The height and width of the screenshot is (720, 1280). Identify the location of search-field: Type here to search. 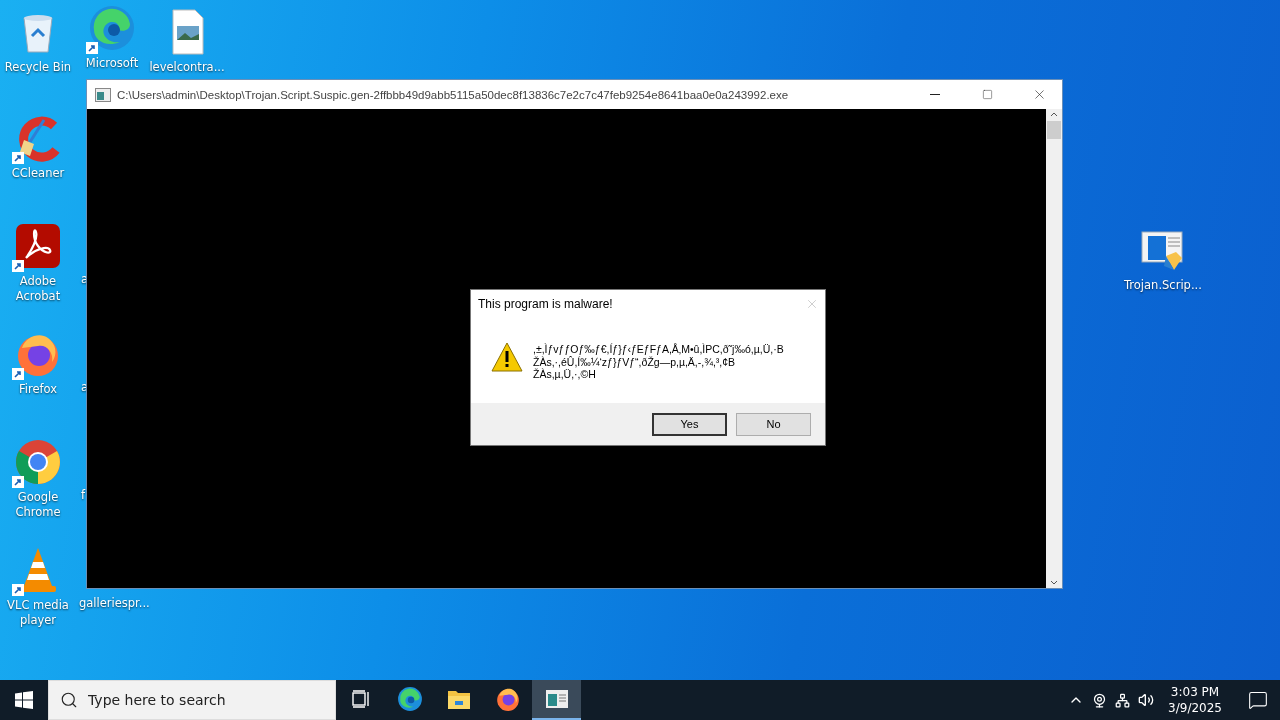
(192, 700).